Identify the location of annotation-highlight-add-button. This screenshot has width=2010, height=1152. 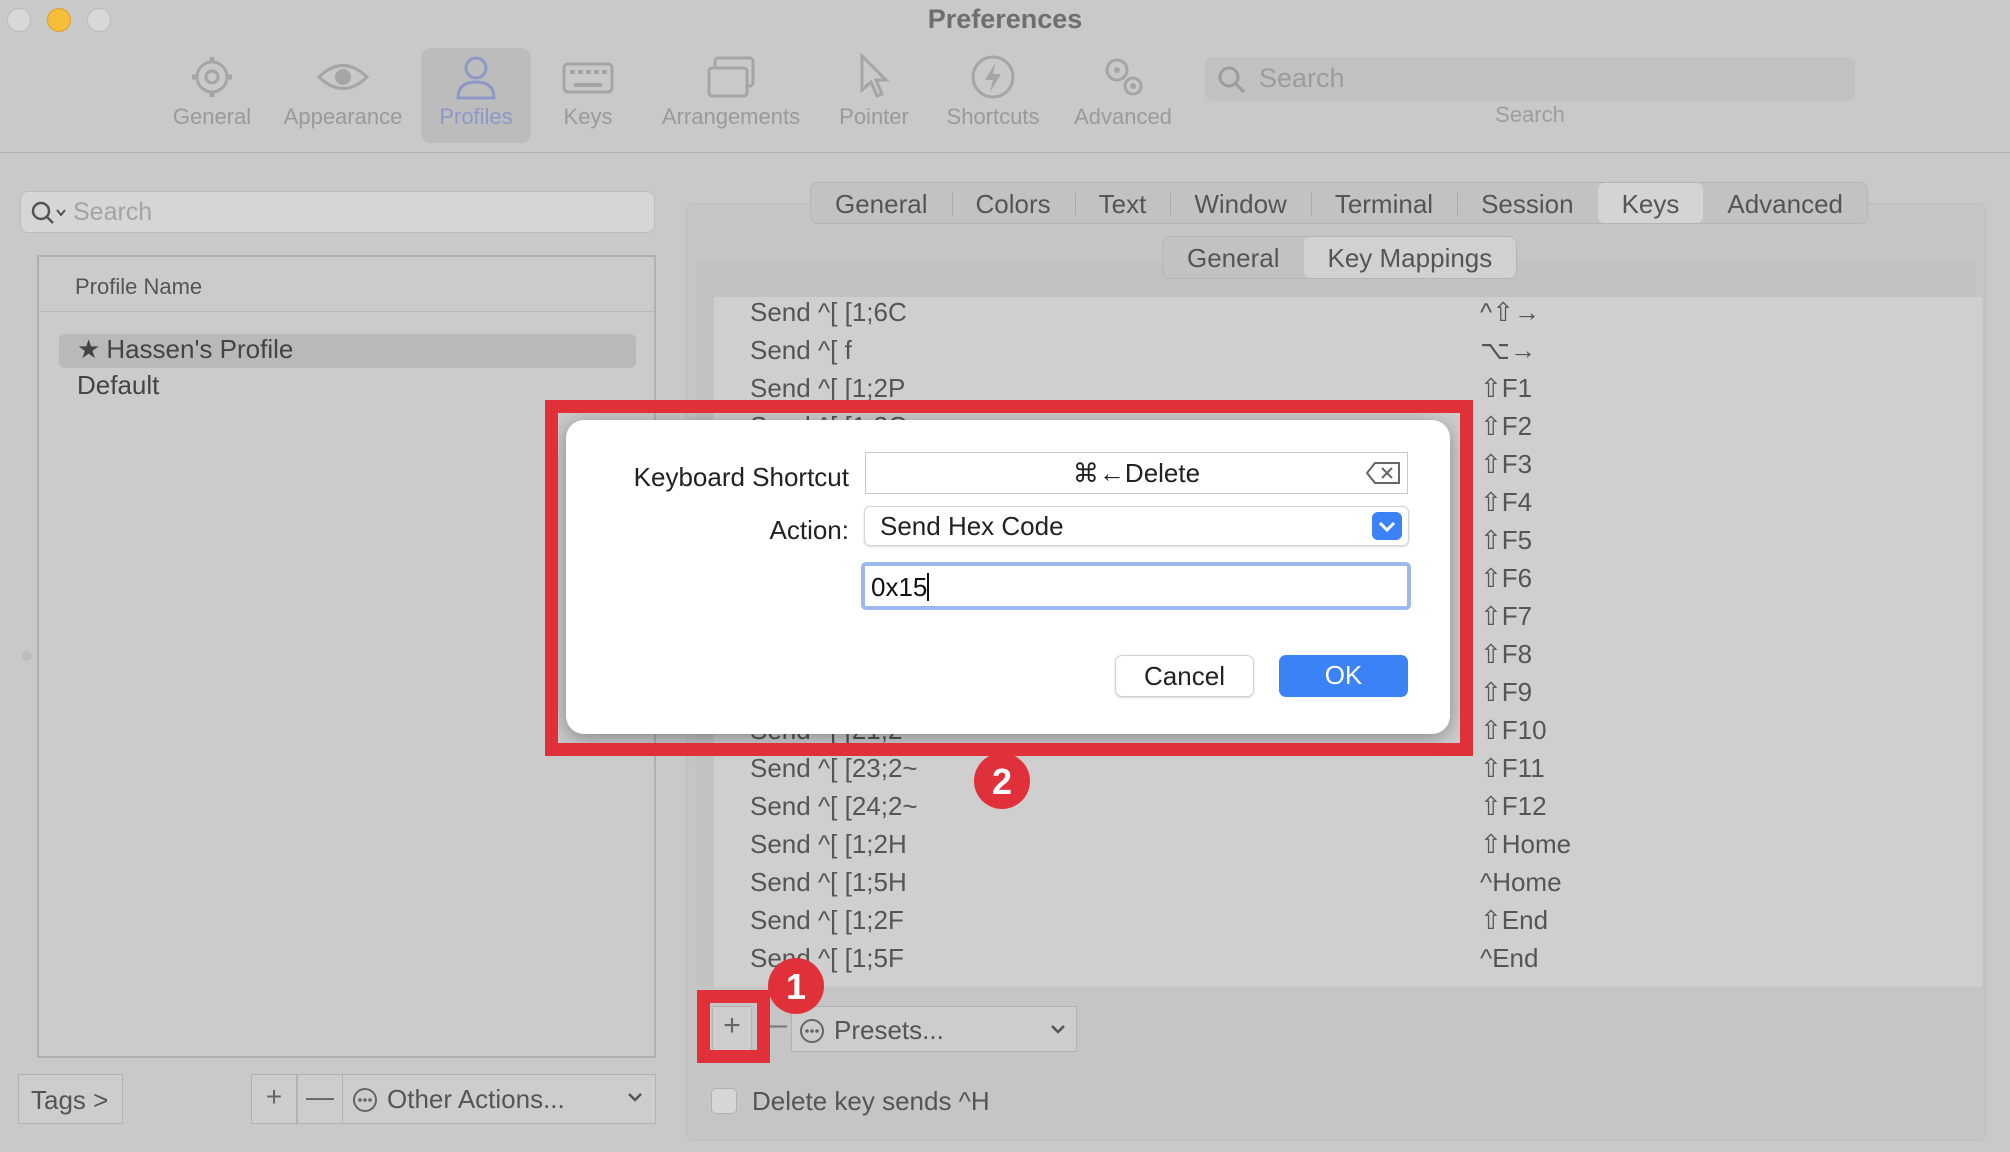
(733, 1026).